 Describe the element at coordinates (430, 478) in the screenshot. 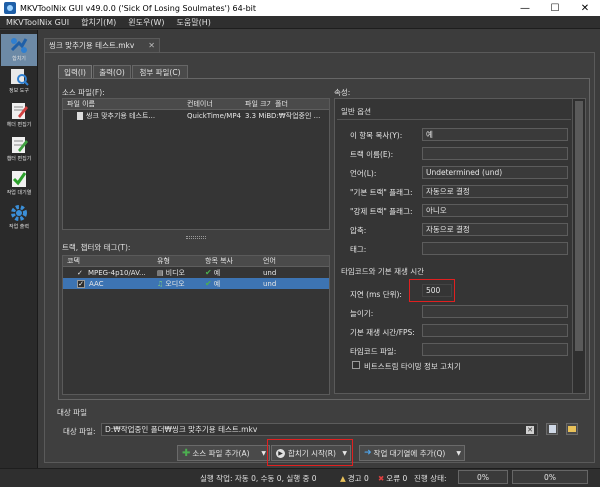

I see `progress-label: 진행 상태:` at that location.